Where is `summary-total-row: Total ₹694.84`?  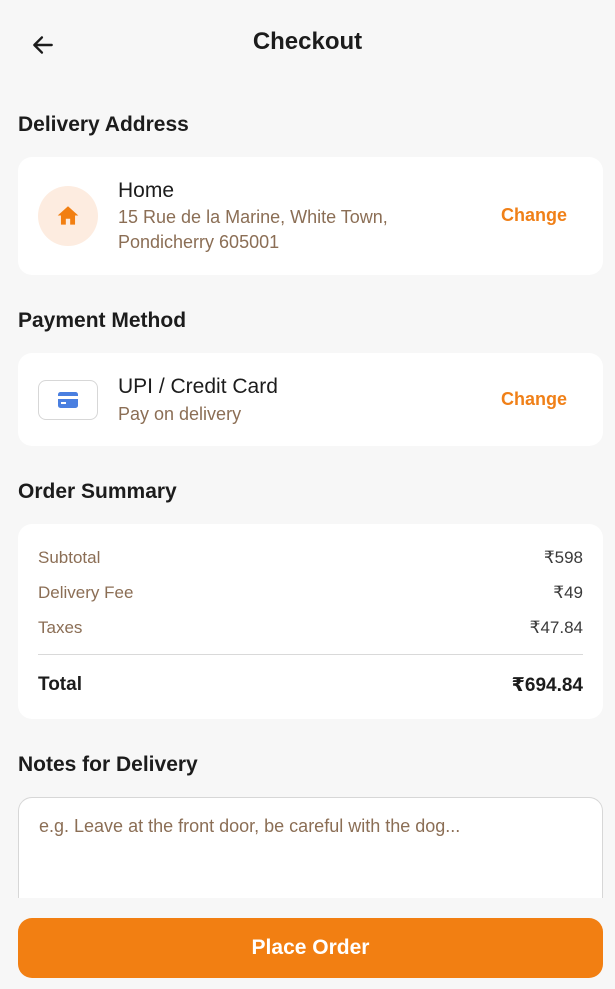 summary-total-row: Total ₹694.84 is located at coordinates (310, 685).